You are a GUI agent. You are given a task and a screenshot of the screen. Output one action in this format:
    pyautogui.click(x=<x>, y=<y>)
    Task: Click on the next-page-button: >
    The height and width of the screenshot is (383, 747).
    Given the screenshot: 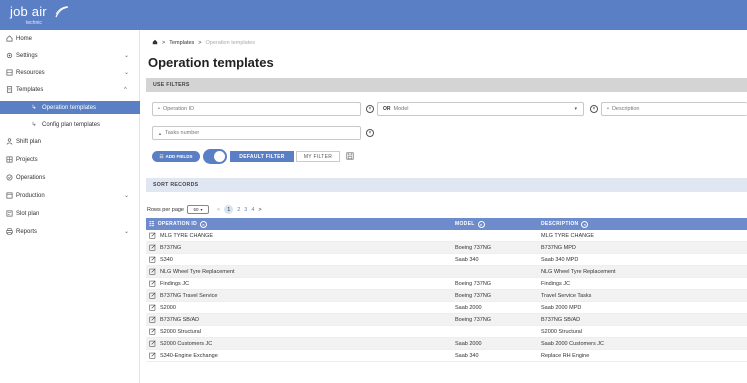 What is the action you would take?
    pyautogui.click(x=259, y=210)
    